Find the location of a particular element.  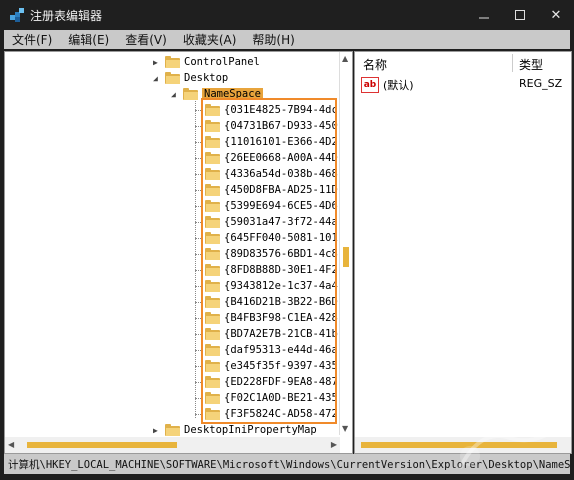

tree-item-label: {daf95313-e44d-46a is located at coordinates (281, 350).